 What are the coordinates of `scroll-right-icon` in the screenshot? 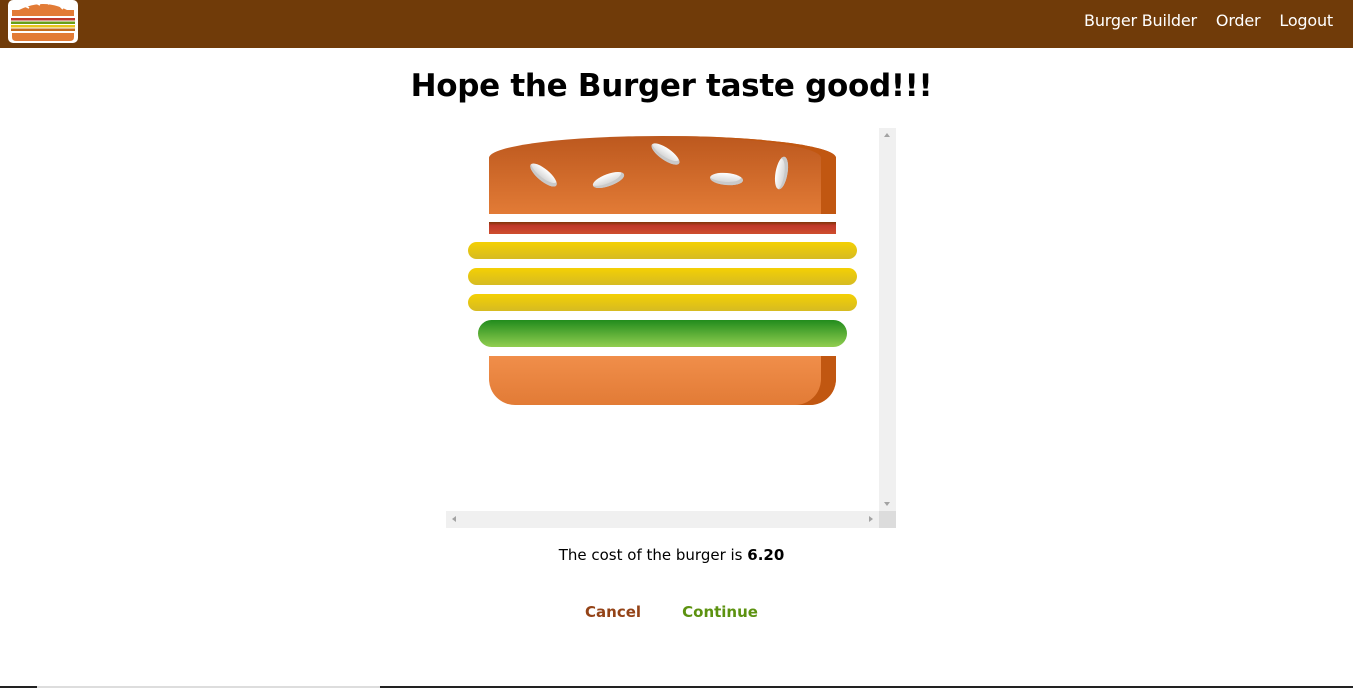 It's located at (871, 519).